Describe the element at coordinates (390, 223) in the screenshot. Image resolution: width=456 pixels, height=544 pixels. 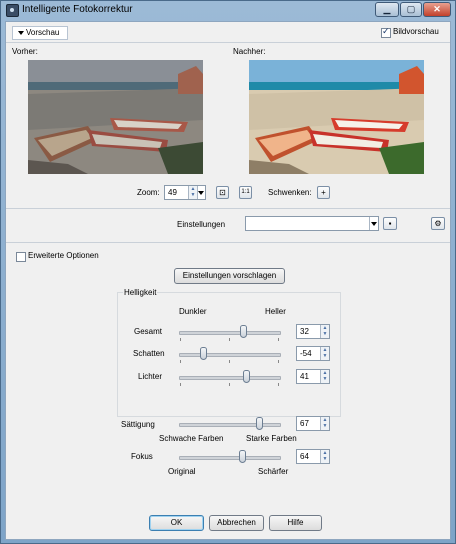
I see `save-icon: ▪` at that location.